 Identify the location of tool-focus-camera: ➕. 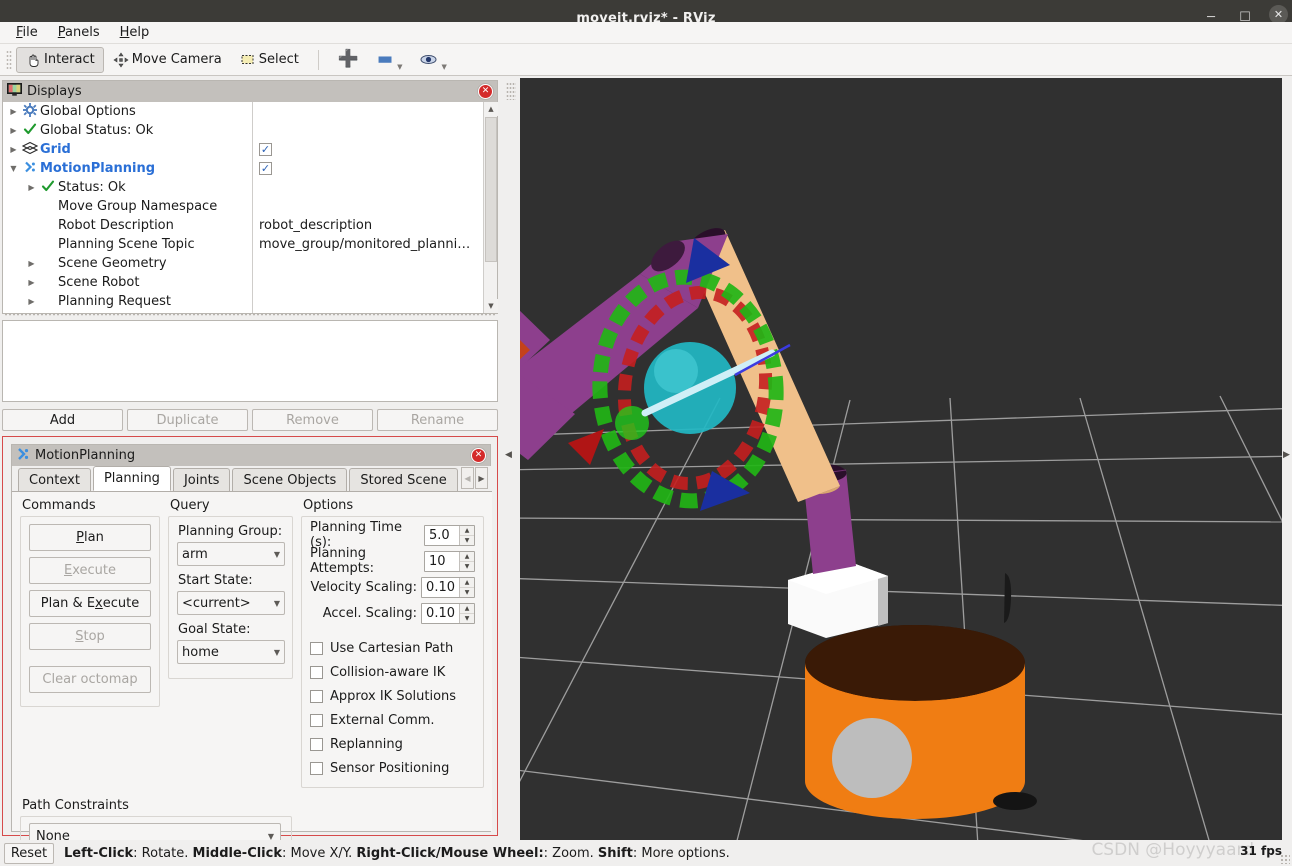
(348, 60).